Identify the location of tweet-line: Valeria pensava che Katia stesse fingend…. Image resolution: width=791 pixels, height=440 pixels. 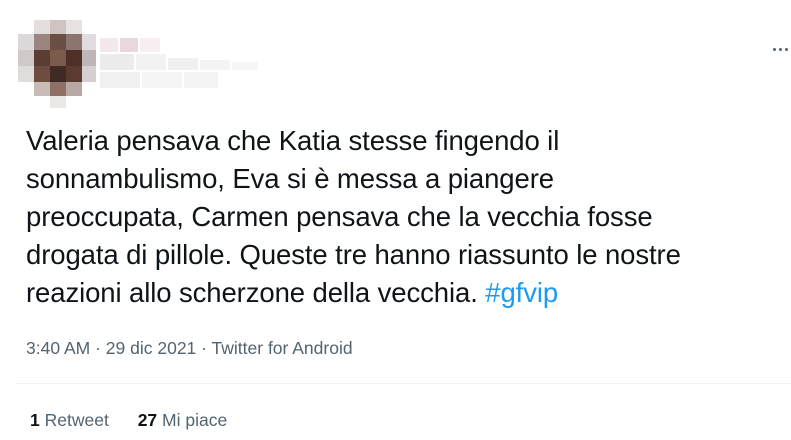
(293, 140).